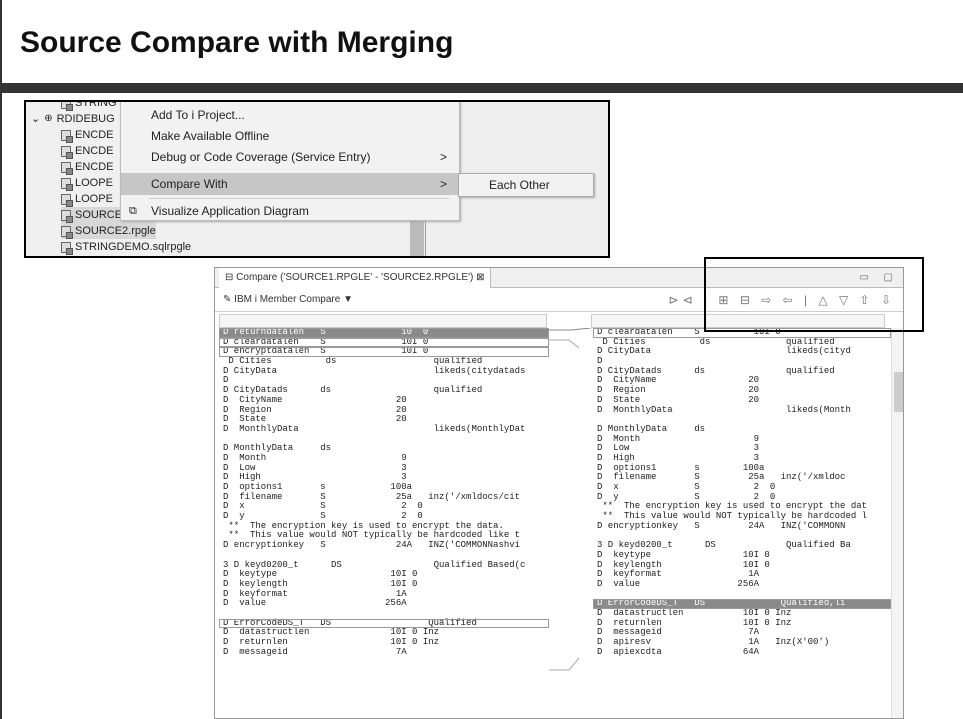  What do you see at coordinates (482, 41) in the screenshot?
I see `title-bar: Source Compare with Merging` at bounding box center [482, 41].